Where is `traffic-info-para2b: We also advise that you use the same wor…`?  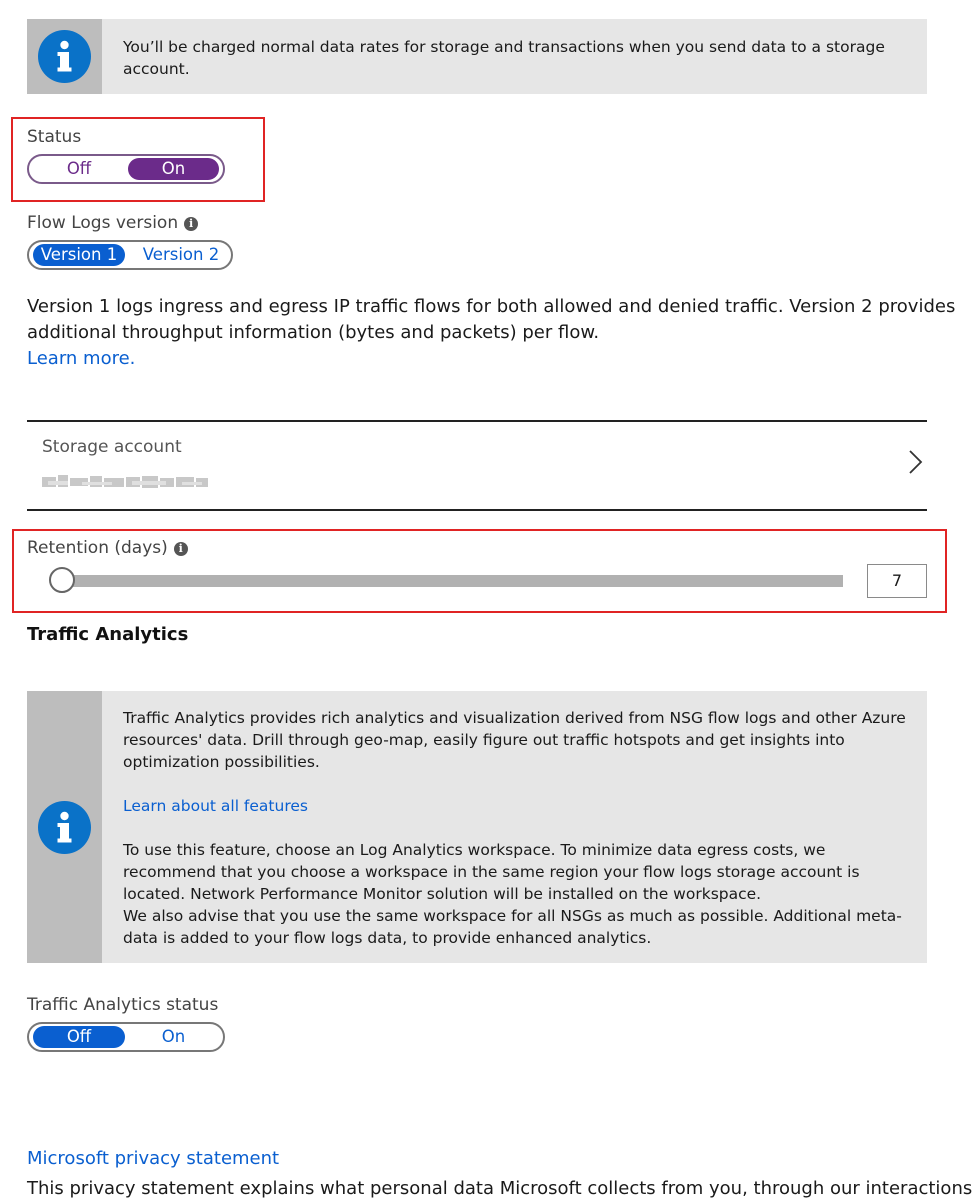 traffic-info-para2b: We also advise that you use the same wor… is located at coordinates (512, 927).